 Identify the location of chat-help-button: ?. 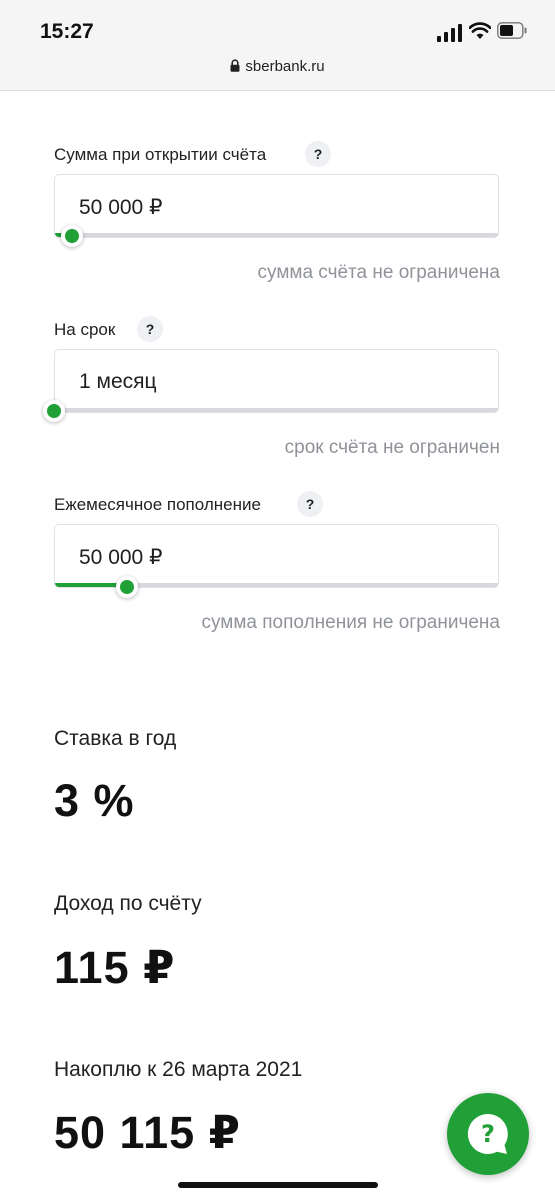
(488, 1134).